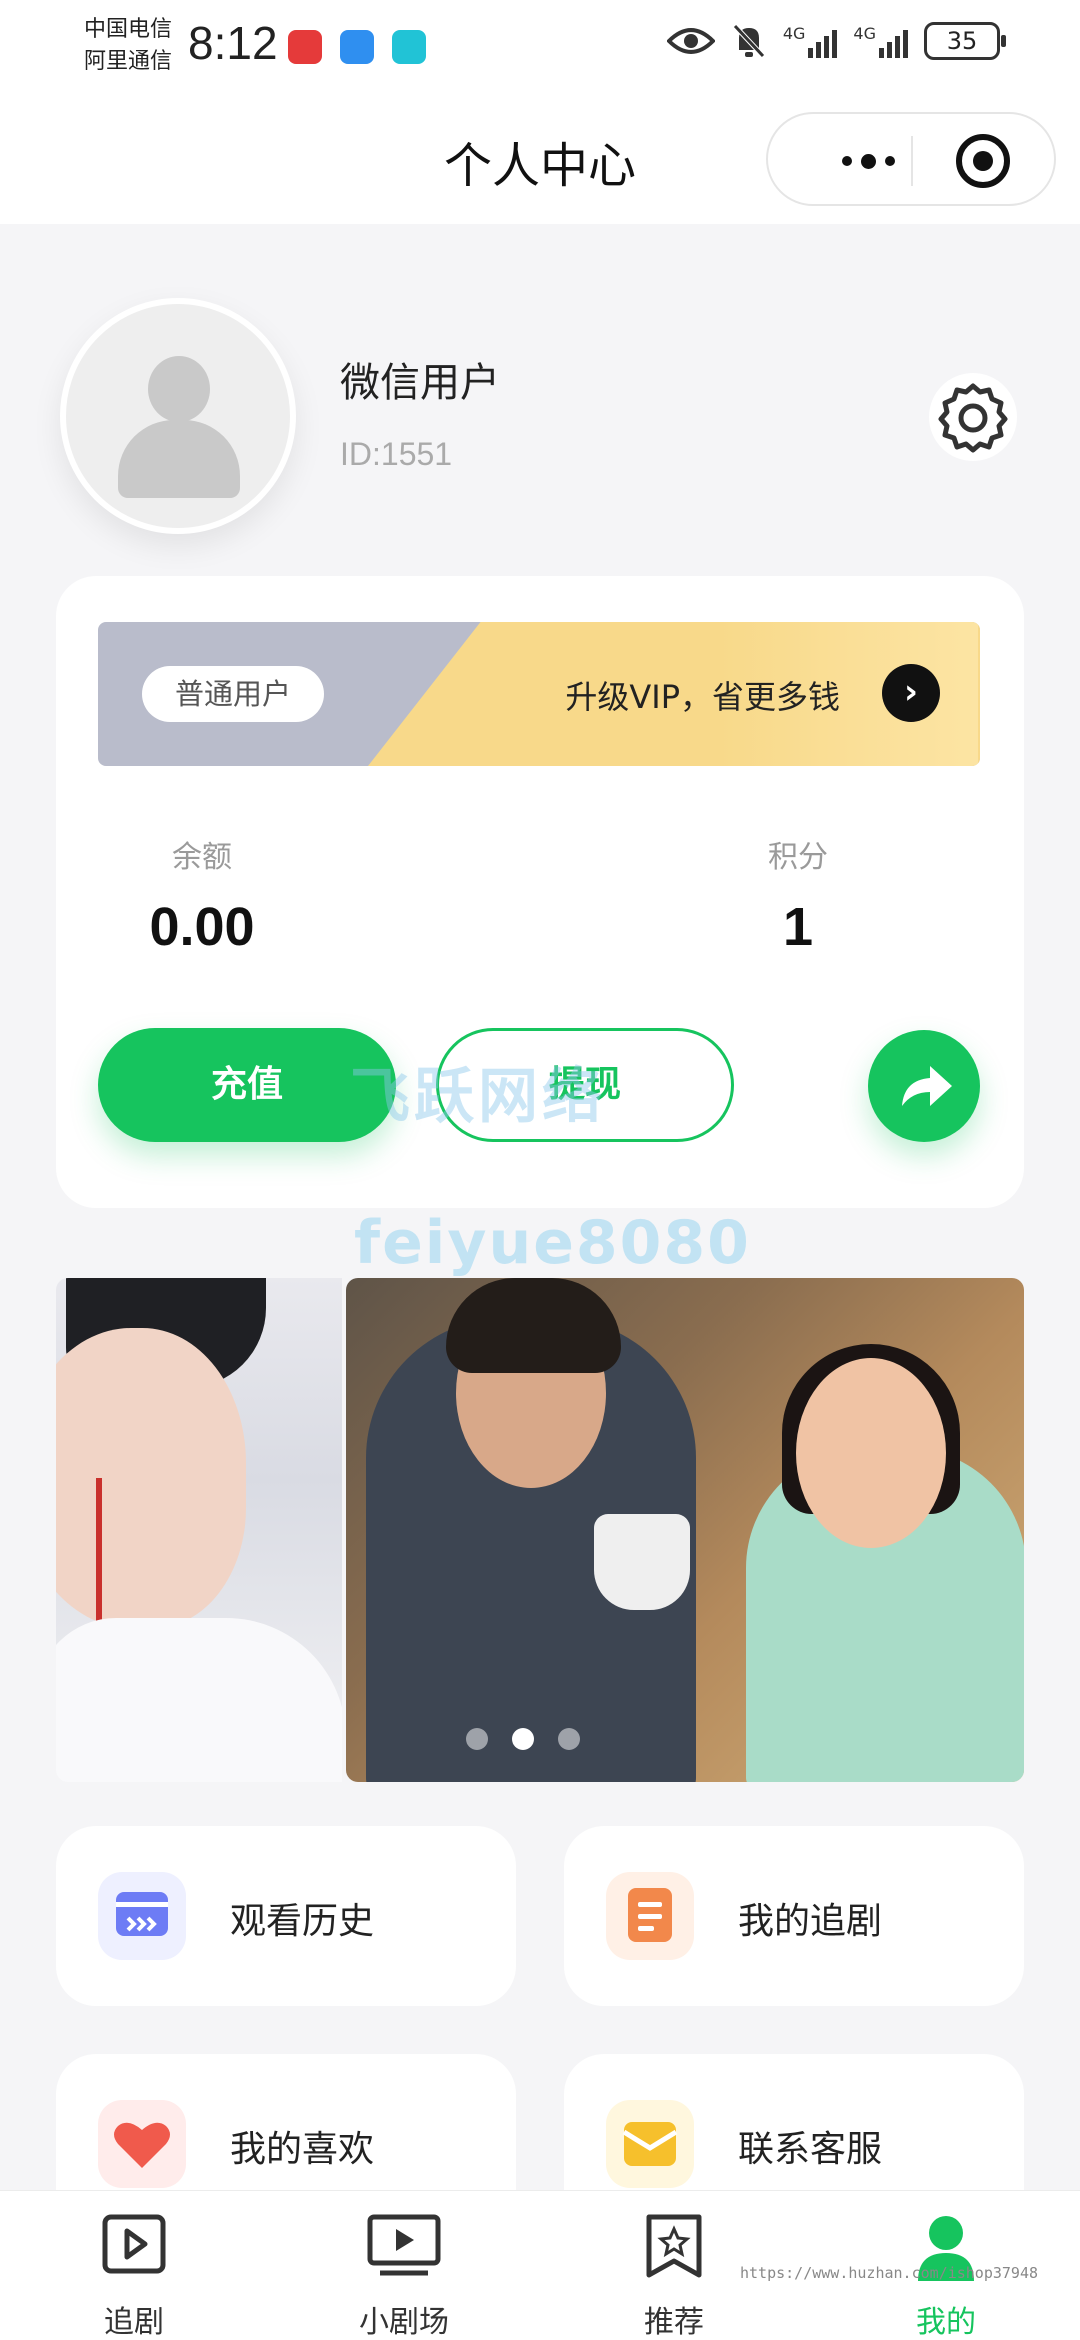 The height and width of the screenshot is (2340, 1080). What do you see at coordinates (202, 927) in the screenshot?
I see `balance-value: 0.00` at bounding box center [202, 927].